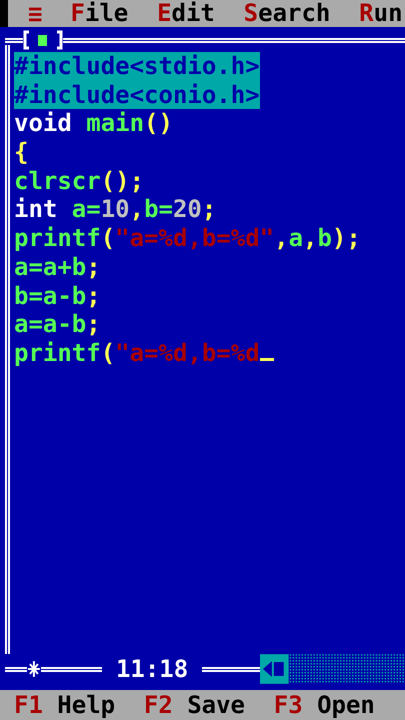 The height and width of the screenshot is (720, 405). Describe the element at coordinates (93, 123) in the screenshot. I see `code-line: void main()` at that location.